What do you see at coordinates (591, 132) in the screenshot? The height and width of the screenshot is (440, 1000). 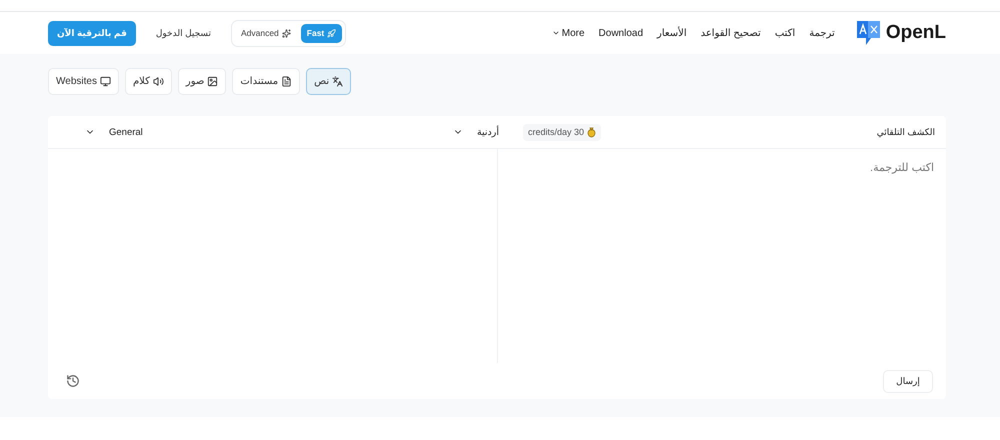 I see `coin-bag-icon` at bounding box center [591, 132].